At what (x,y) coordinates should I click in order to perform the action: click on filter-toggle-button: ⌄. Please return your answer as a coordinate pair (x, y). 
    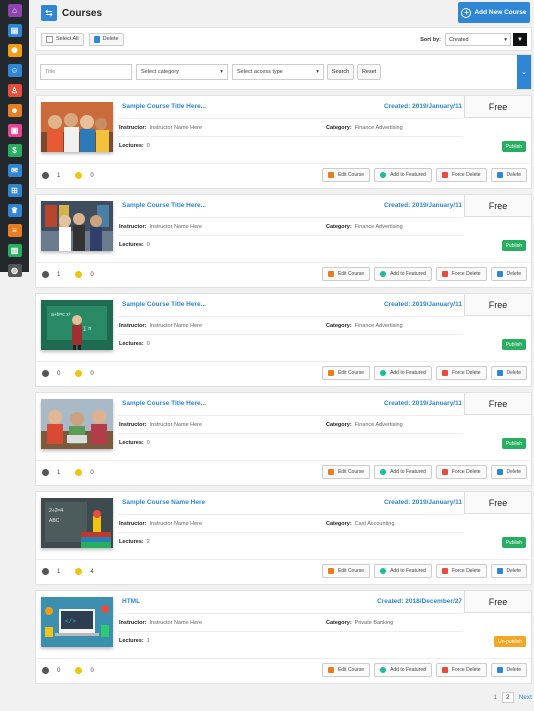
    Looking at the image, I should click on (524, 72).